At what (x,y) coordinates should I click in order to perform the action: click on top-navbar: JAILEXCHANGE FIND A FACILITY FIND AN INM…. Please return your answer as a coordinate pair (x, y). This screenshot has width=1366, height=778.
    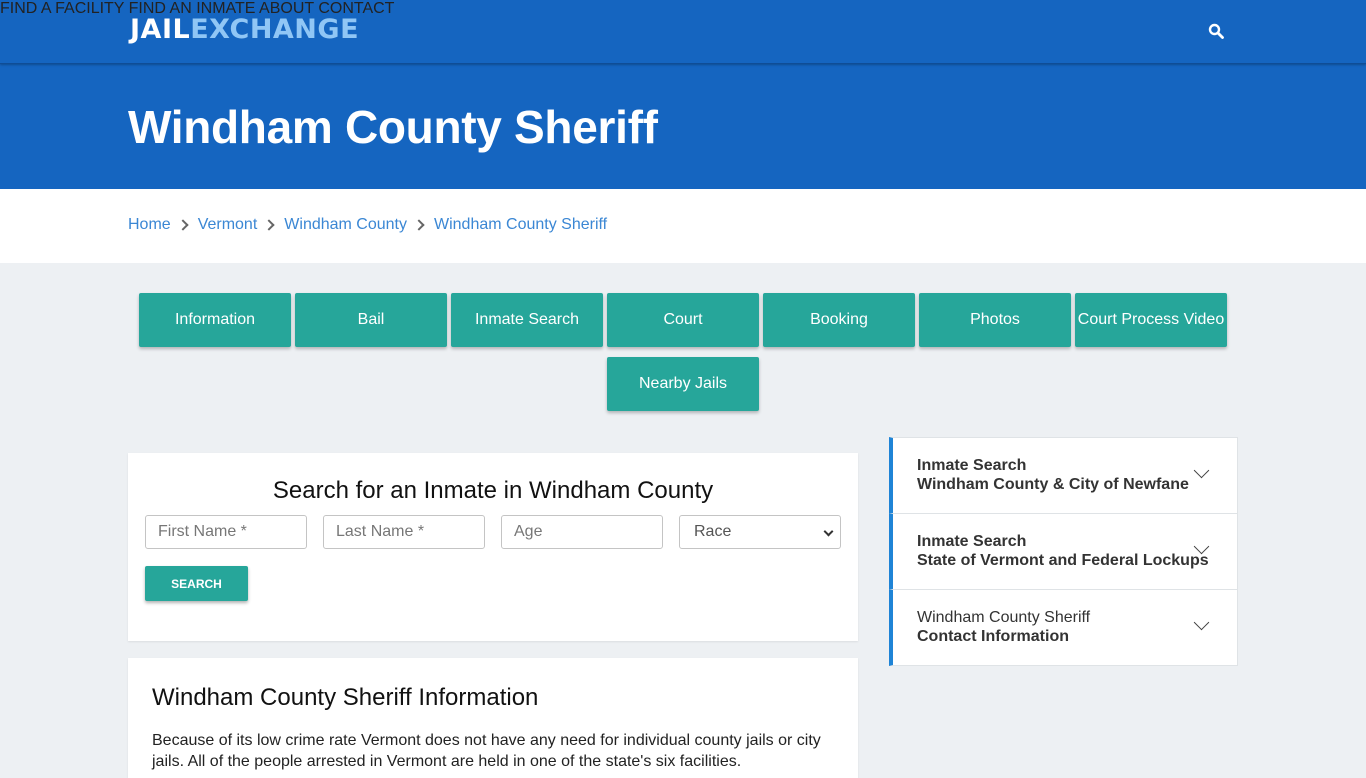
    Looking at the image, I should click on (683, 32).